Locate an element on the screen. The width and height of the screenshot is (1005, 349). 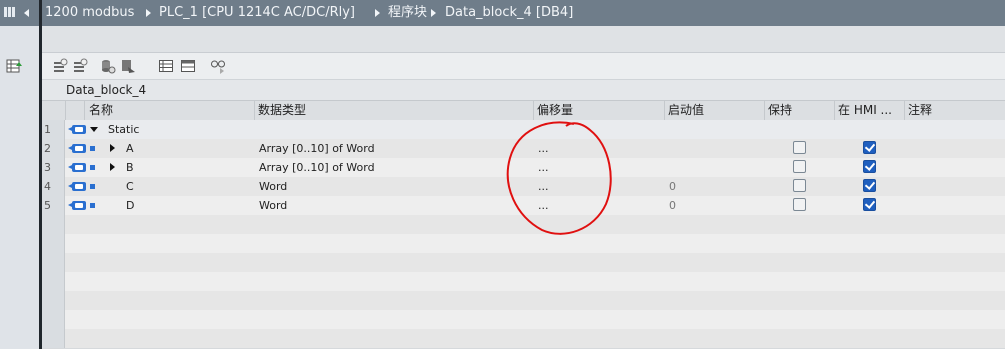
row-number: 3 is located at coordinates (53, 167).